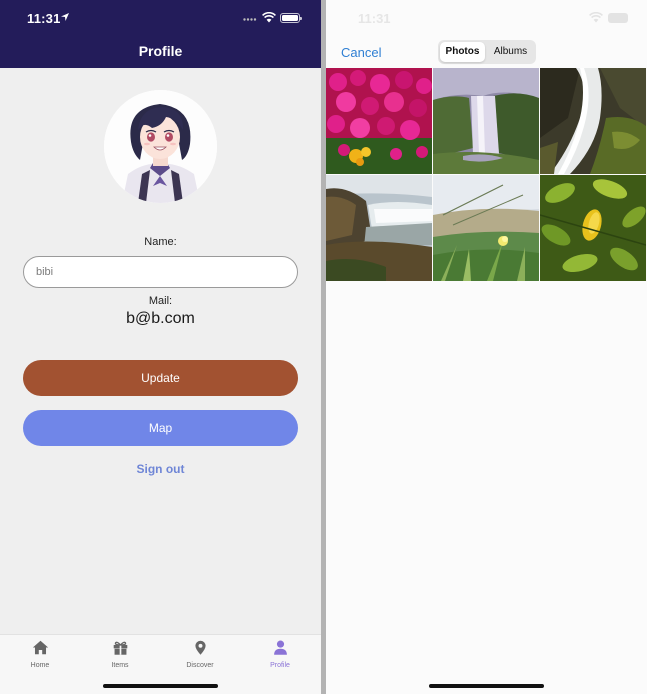  Describe the element at coordinates (510, 52) in the screenshot. I see `segment-albums: Albums` at that location.